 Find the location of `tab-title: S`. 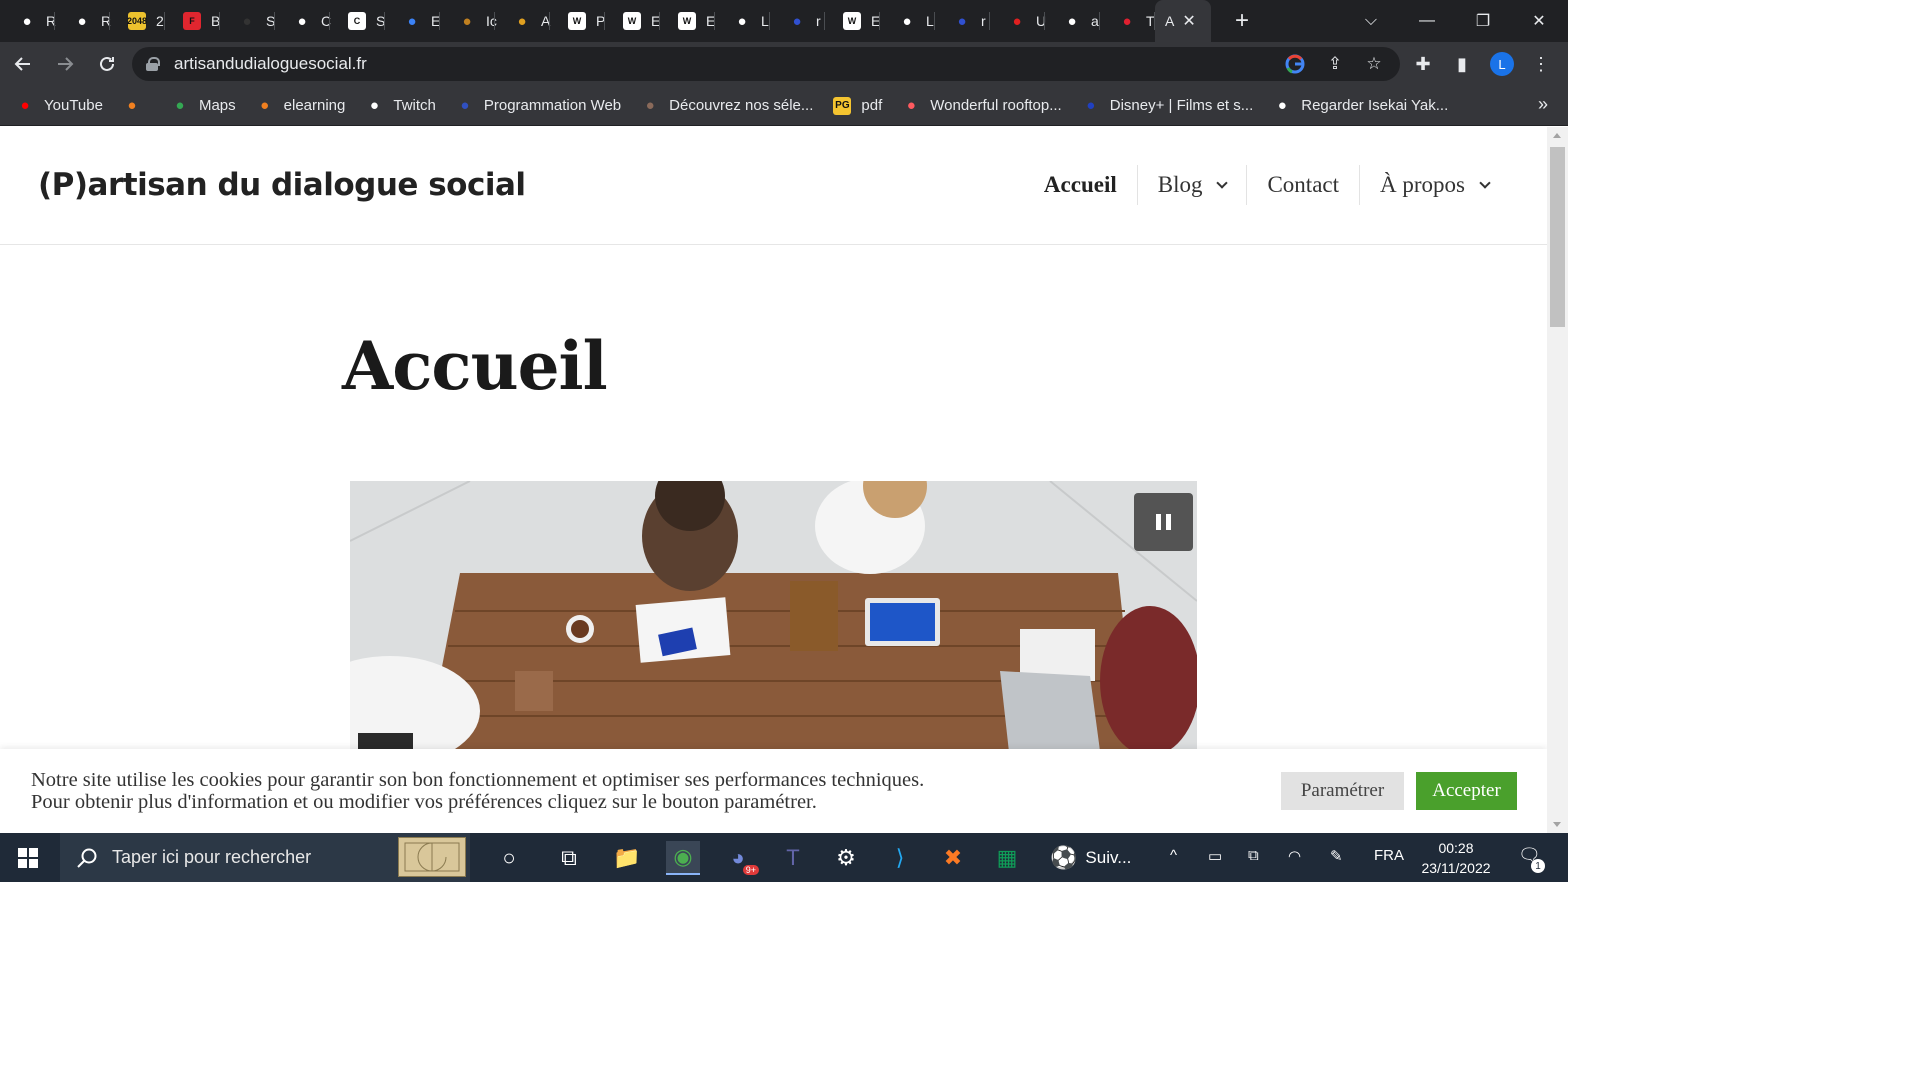

tab-title: S is located at coordinates (271, 21).